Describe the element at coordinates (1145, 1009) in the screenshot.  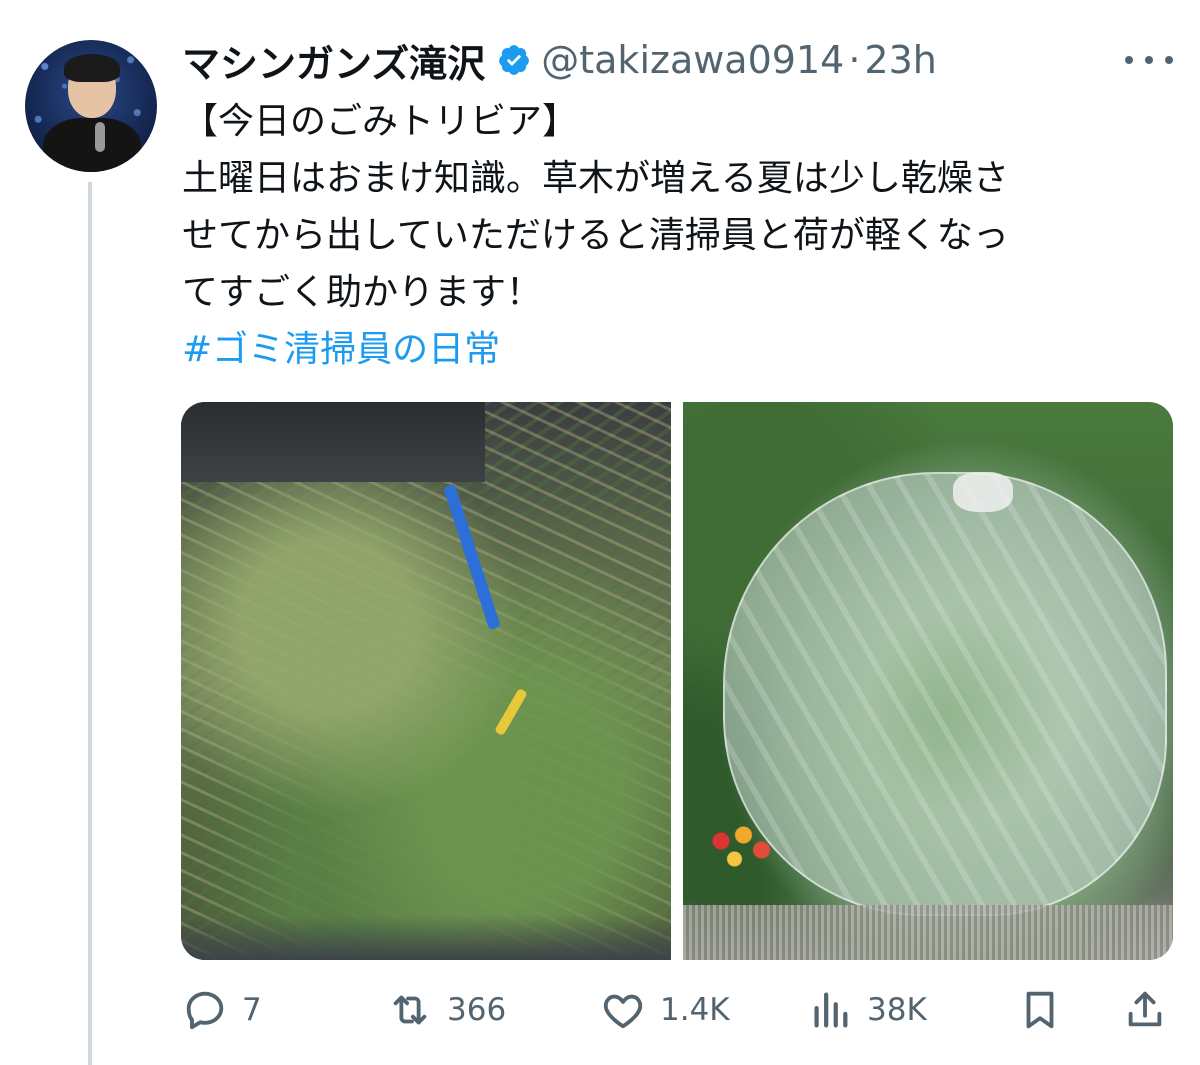
I see `share-icon` at that location.